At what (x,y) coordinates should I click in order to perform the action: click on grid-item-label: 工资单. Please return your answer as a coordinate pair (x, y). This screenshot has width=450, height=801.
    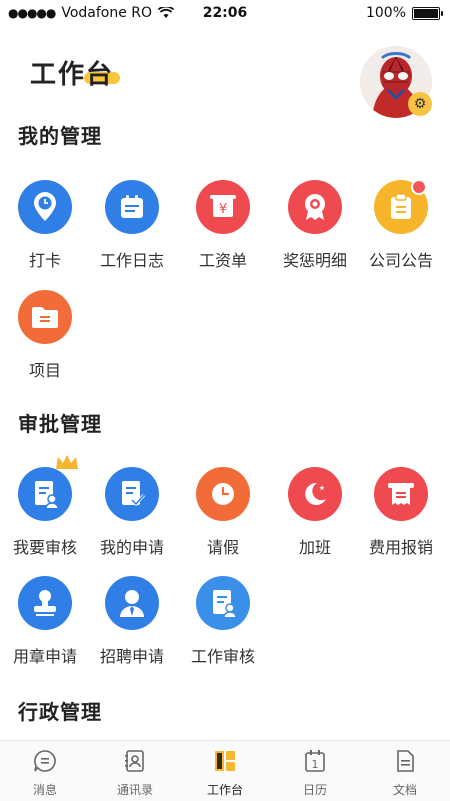
    Looking at the image, I should click on (222, 260).